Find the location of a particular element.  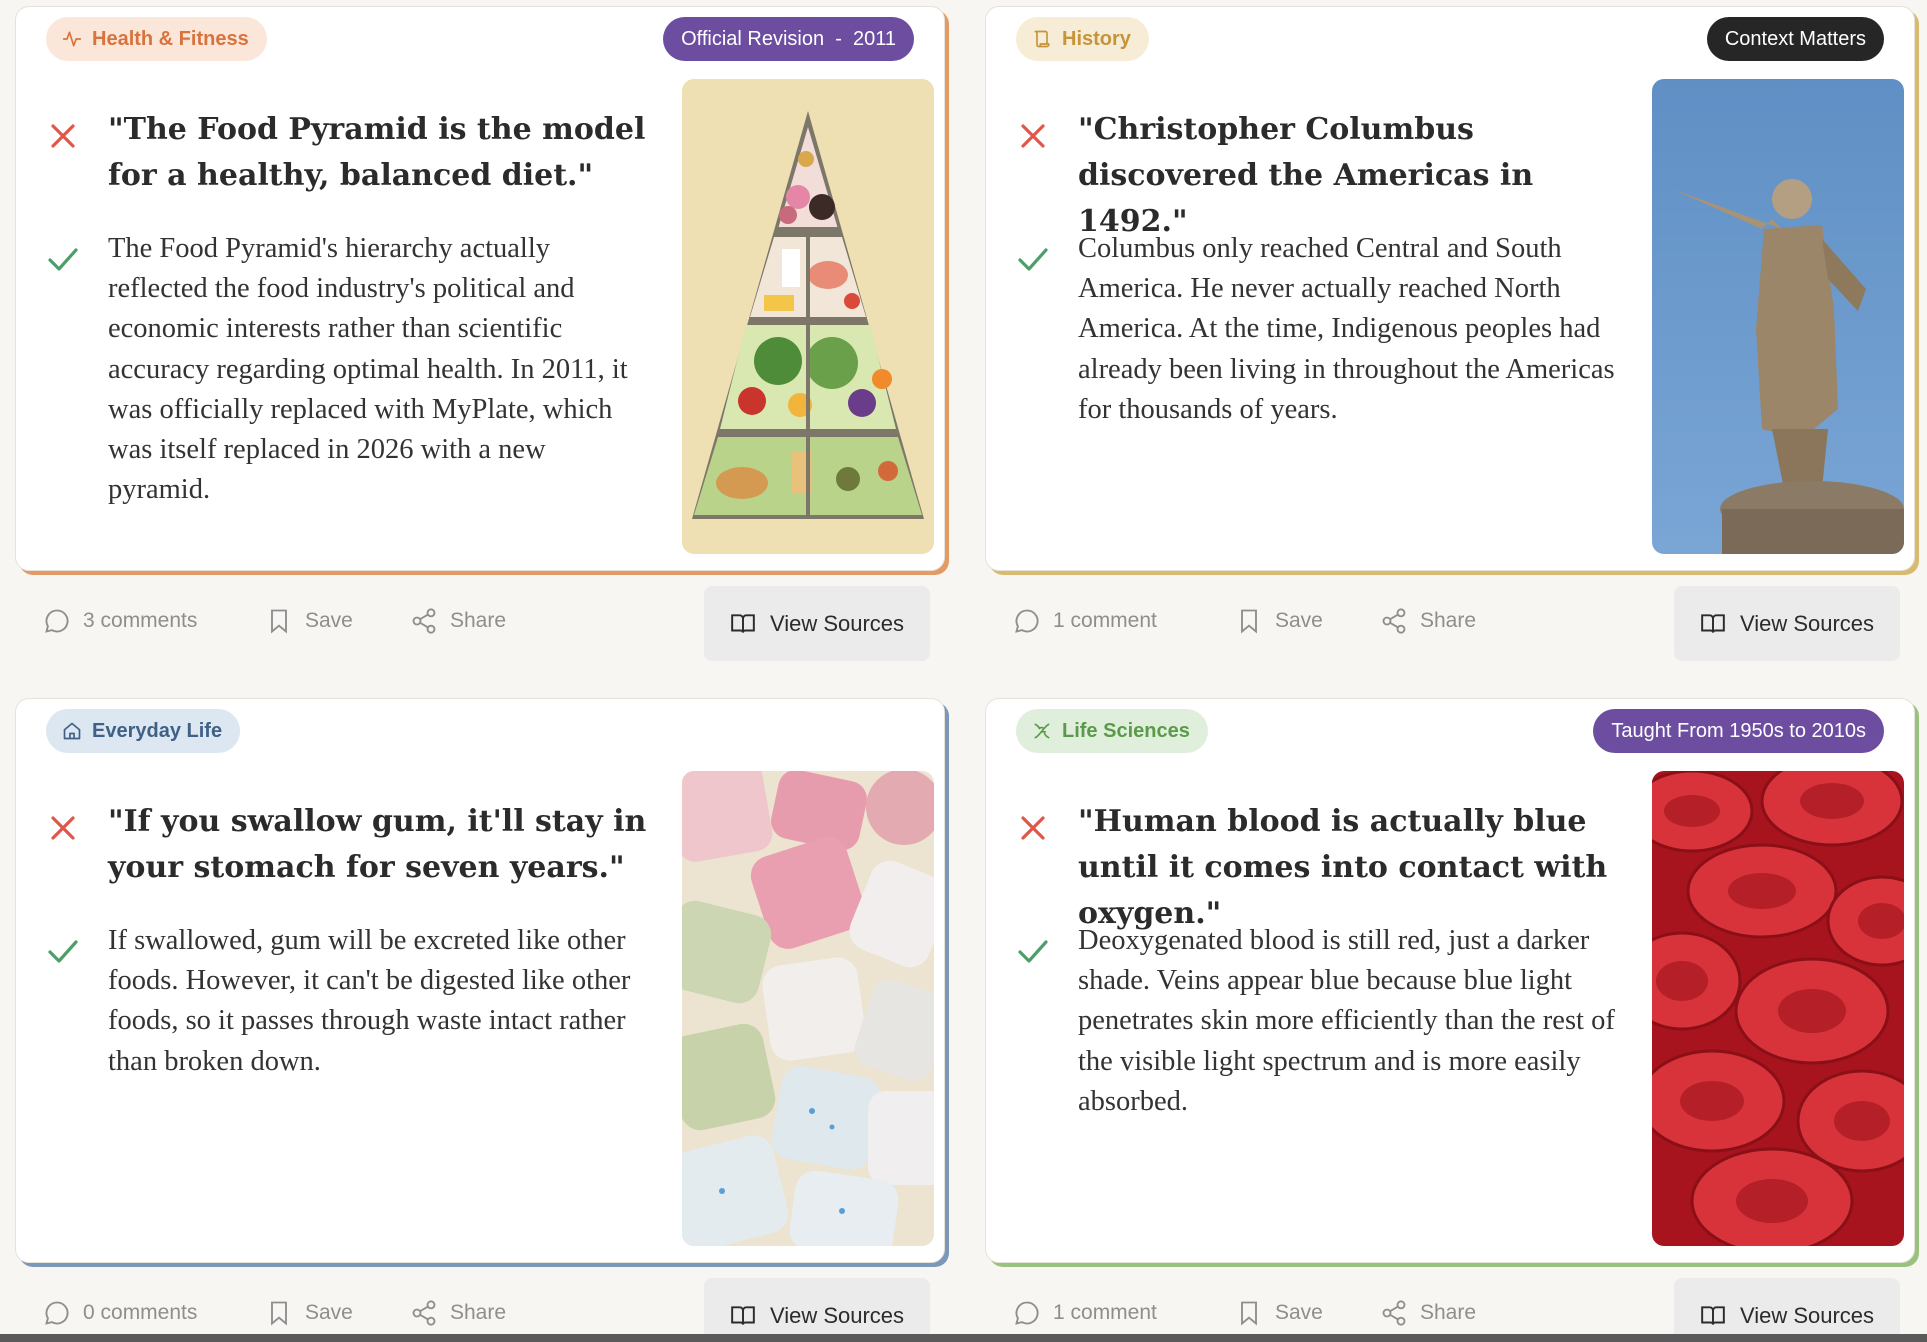

comments-count: 3 comments is located at coordinates (140, 620).